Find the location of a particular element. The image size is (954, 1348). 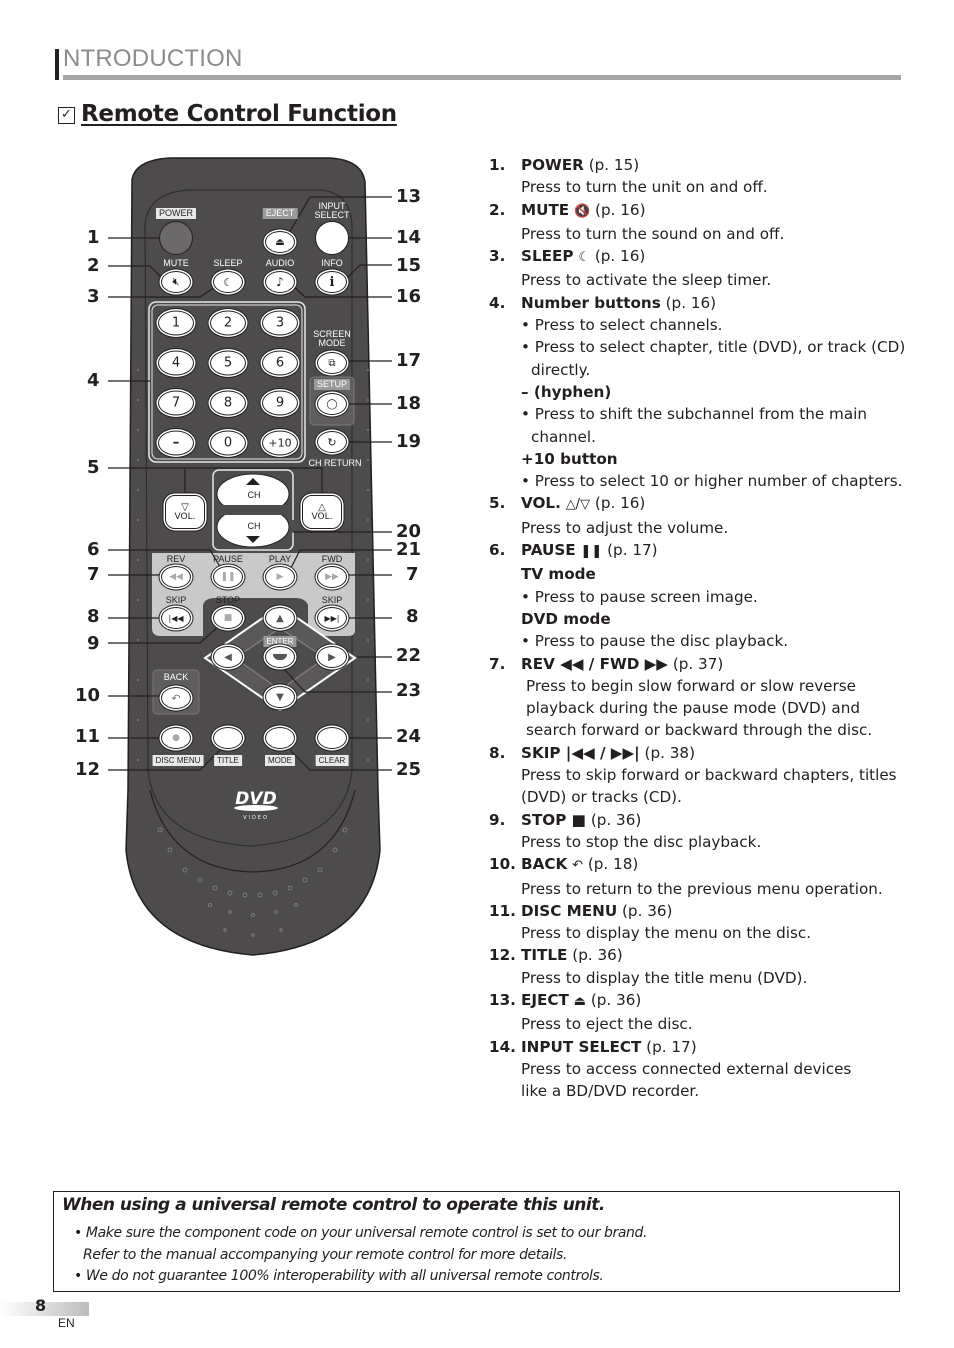

enter-button is located at coordinates (280, 657).